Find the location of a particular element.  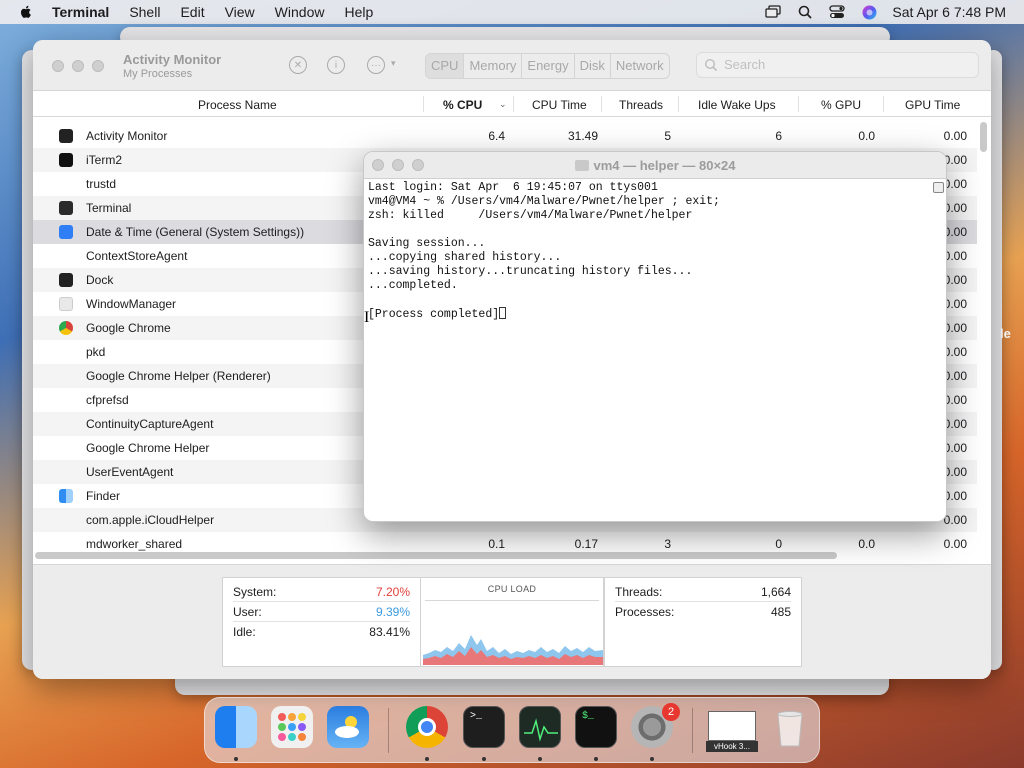

tab-bar: CPU Memory Energy Disk Network is located at coordinates (547, 66).